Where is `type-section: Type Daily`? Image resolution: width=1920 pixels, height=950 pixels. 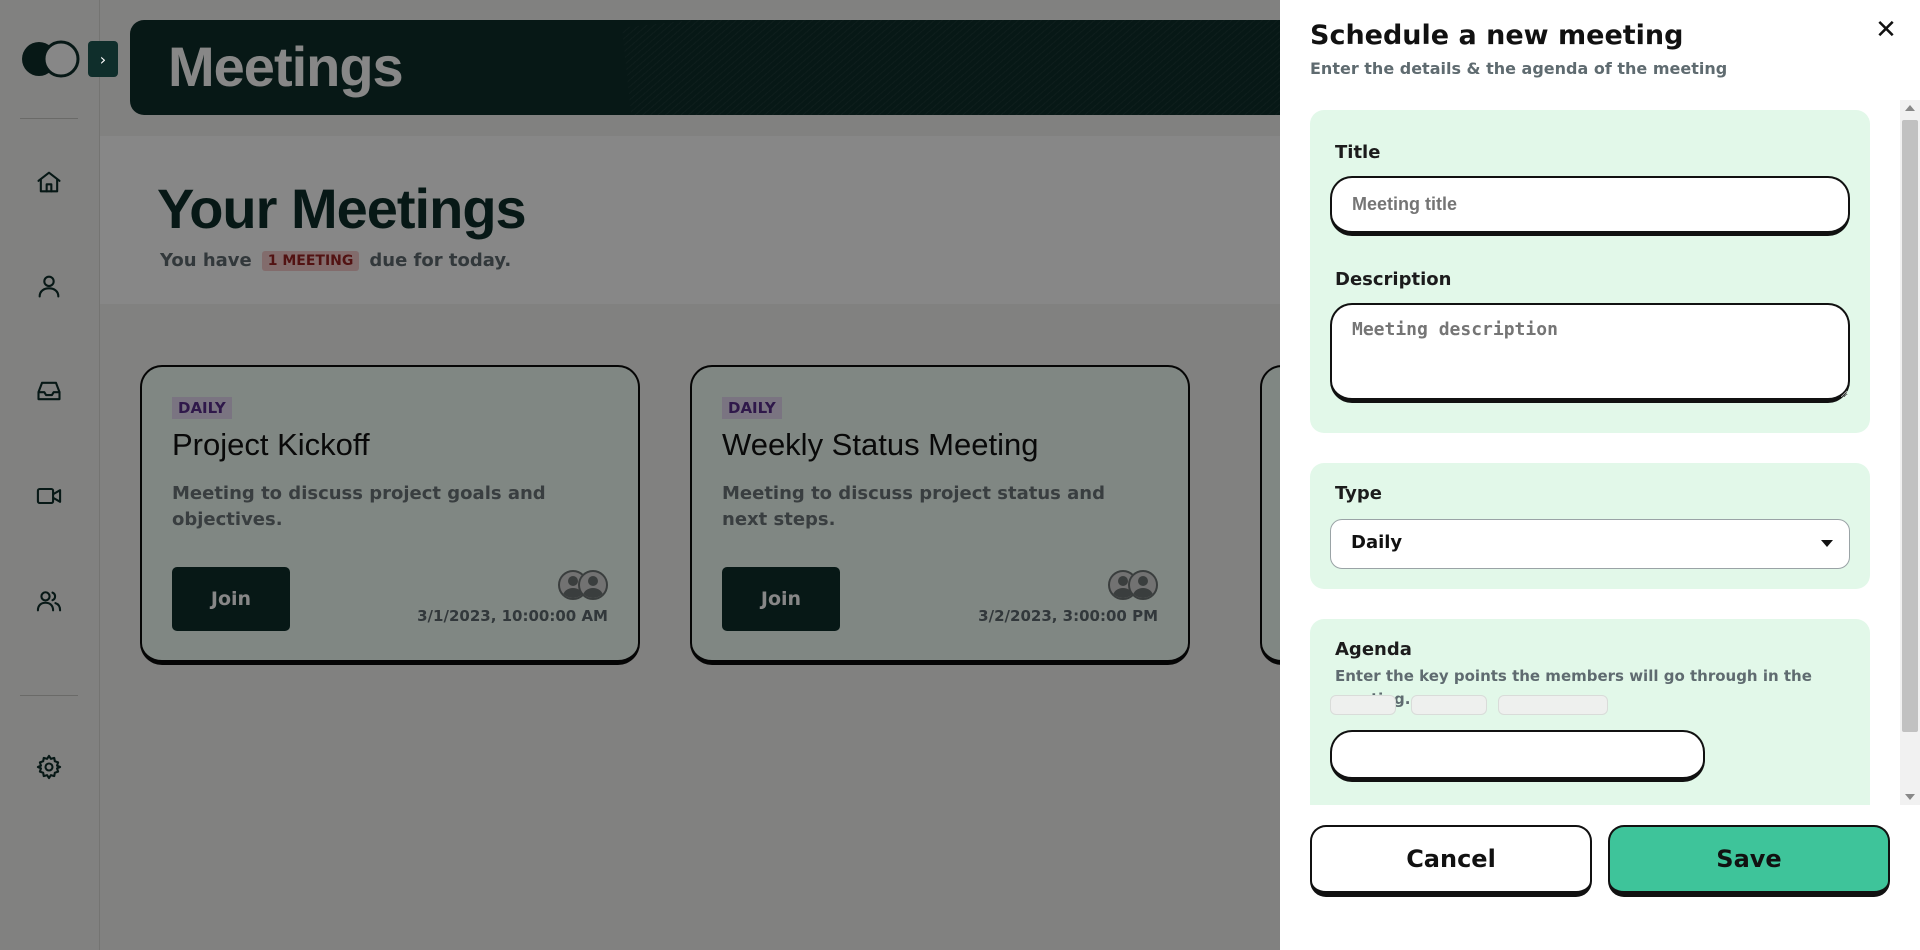 type-section: Type Daily is located at coordinates (1590, 526).